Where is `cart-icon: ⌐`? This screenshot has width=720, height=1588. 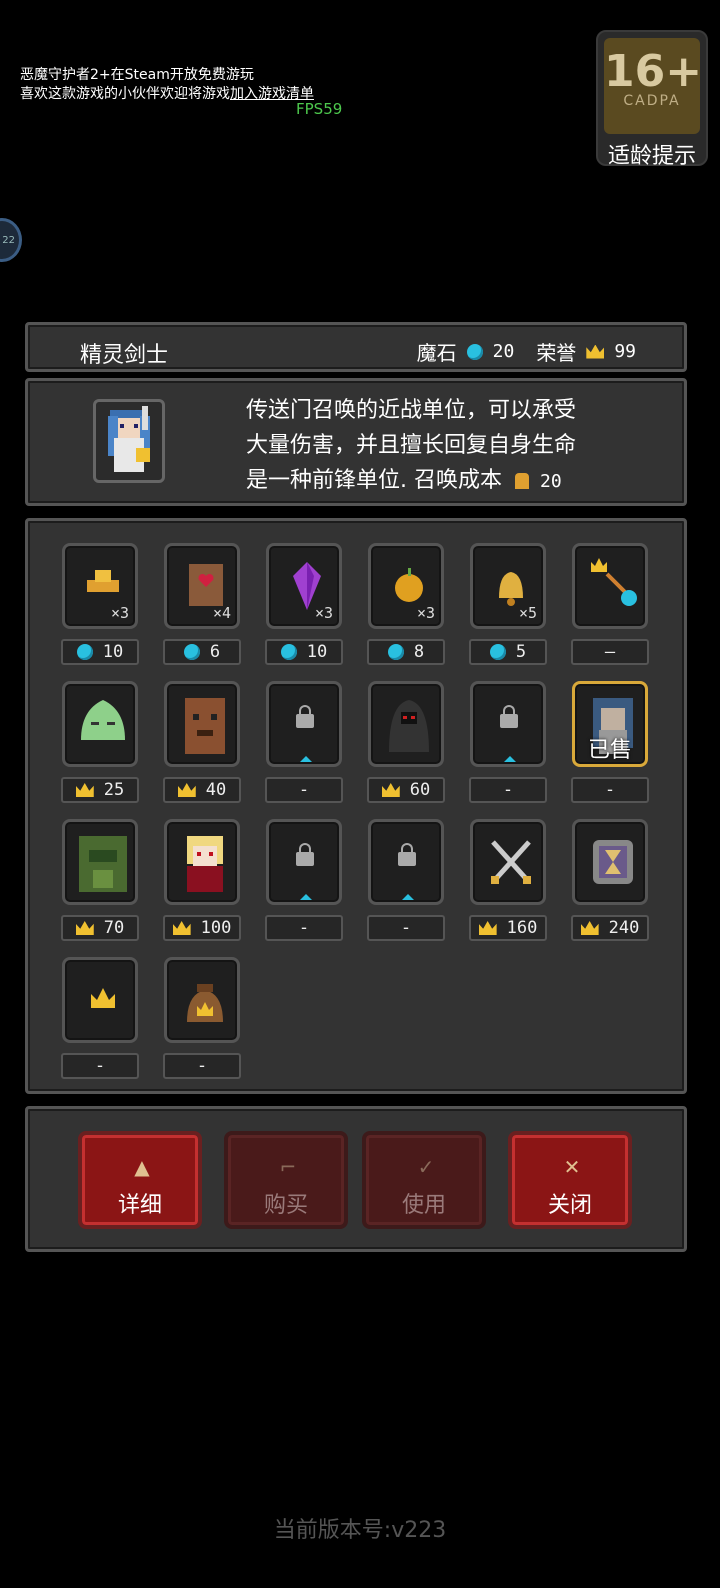 cart-icon: ⌐ is located at coordinates (288, 1167).